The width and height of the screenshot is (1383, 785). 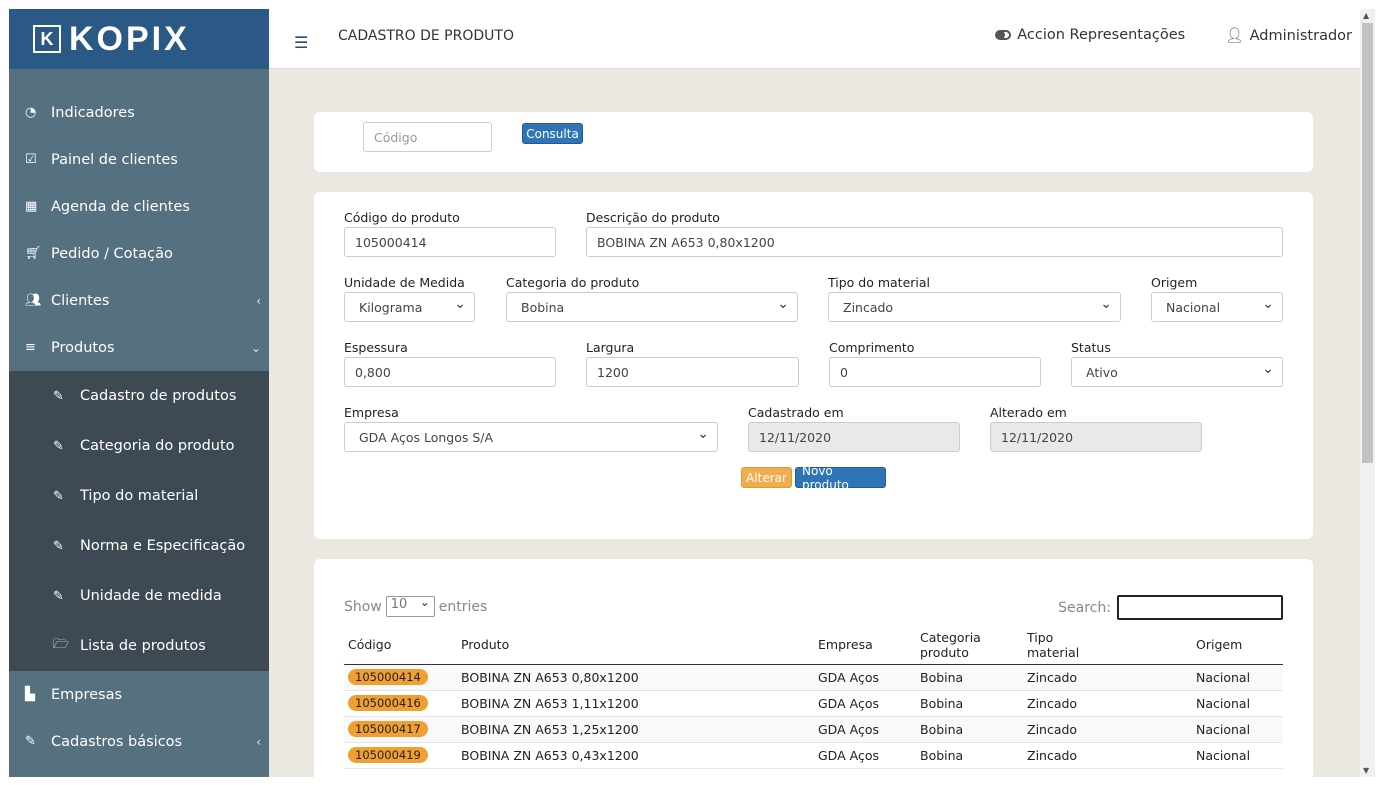 I want to click on entries-label: entries, so click(x=463, y=606).